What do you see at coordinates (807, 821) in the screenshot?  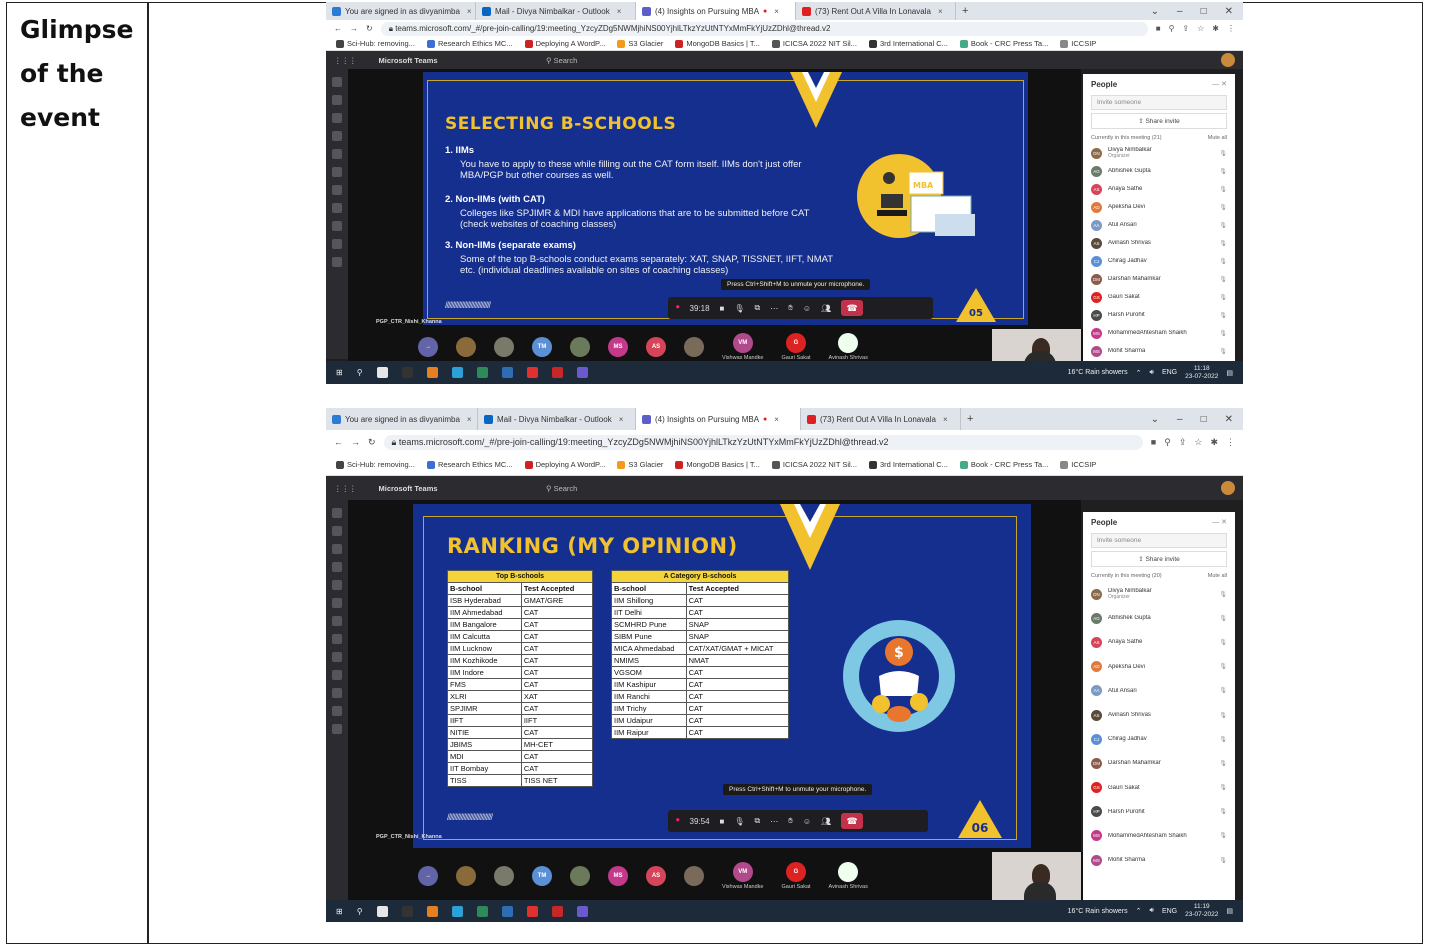 I see `reactions-icon: ☺` at bounding box center [807, 821].